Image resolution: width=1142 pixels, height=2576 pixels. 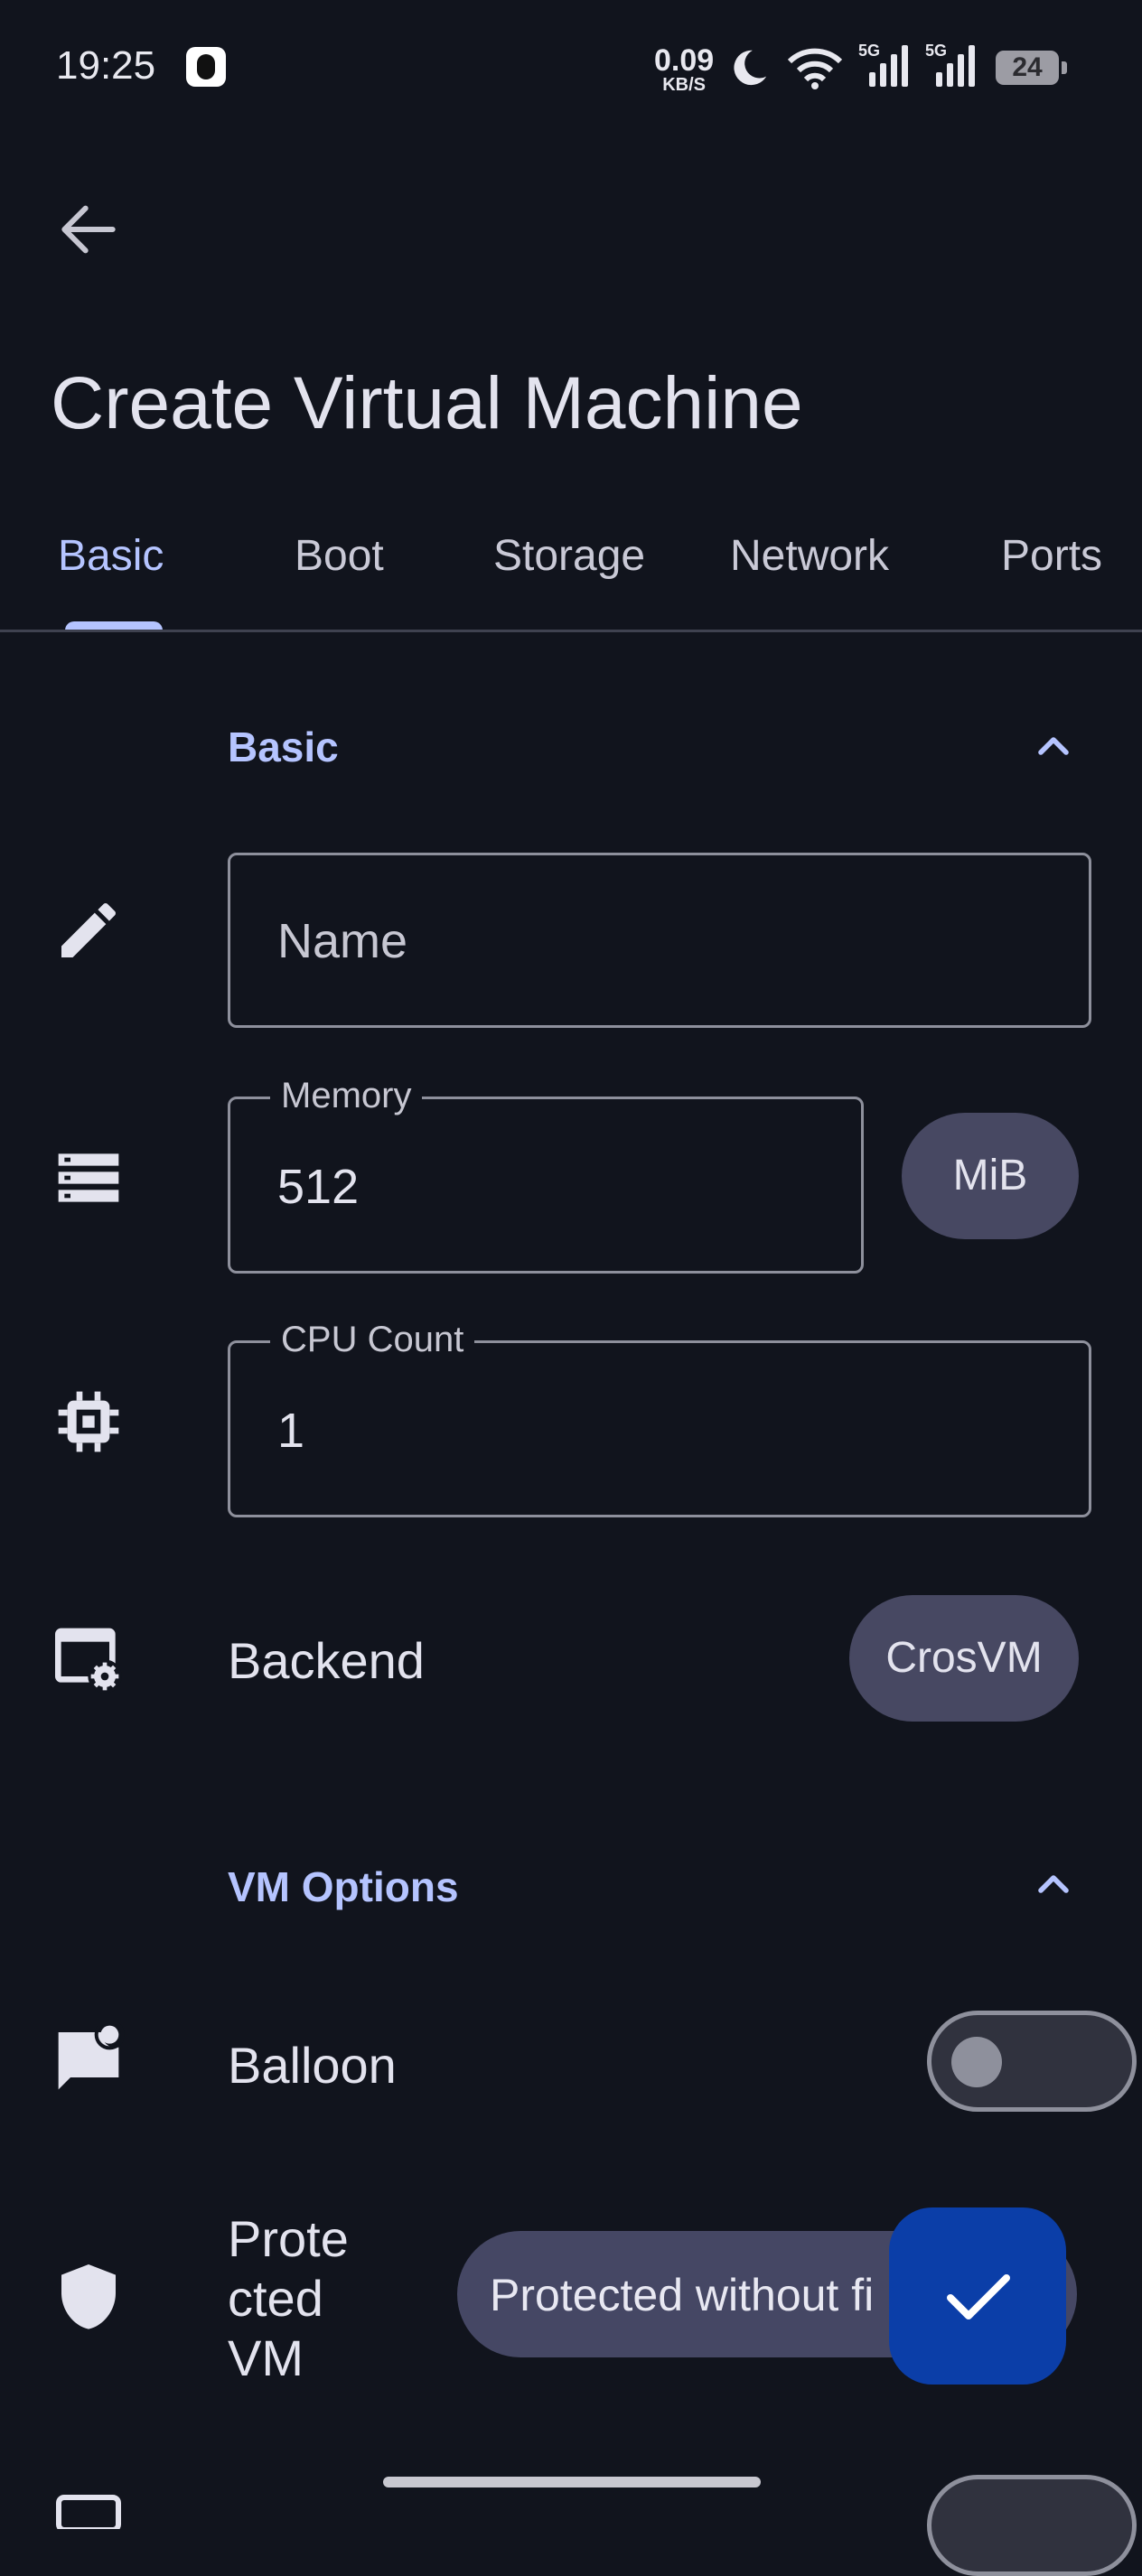 I want to click on qq-icon, so click(x=206, y=67).